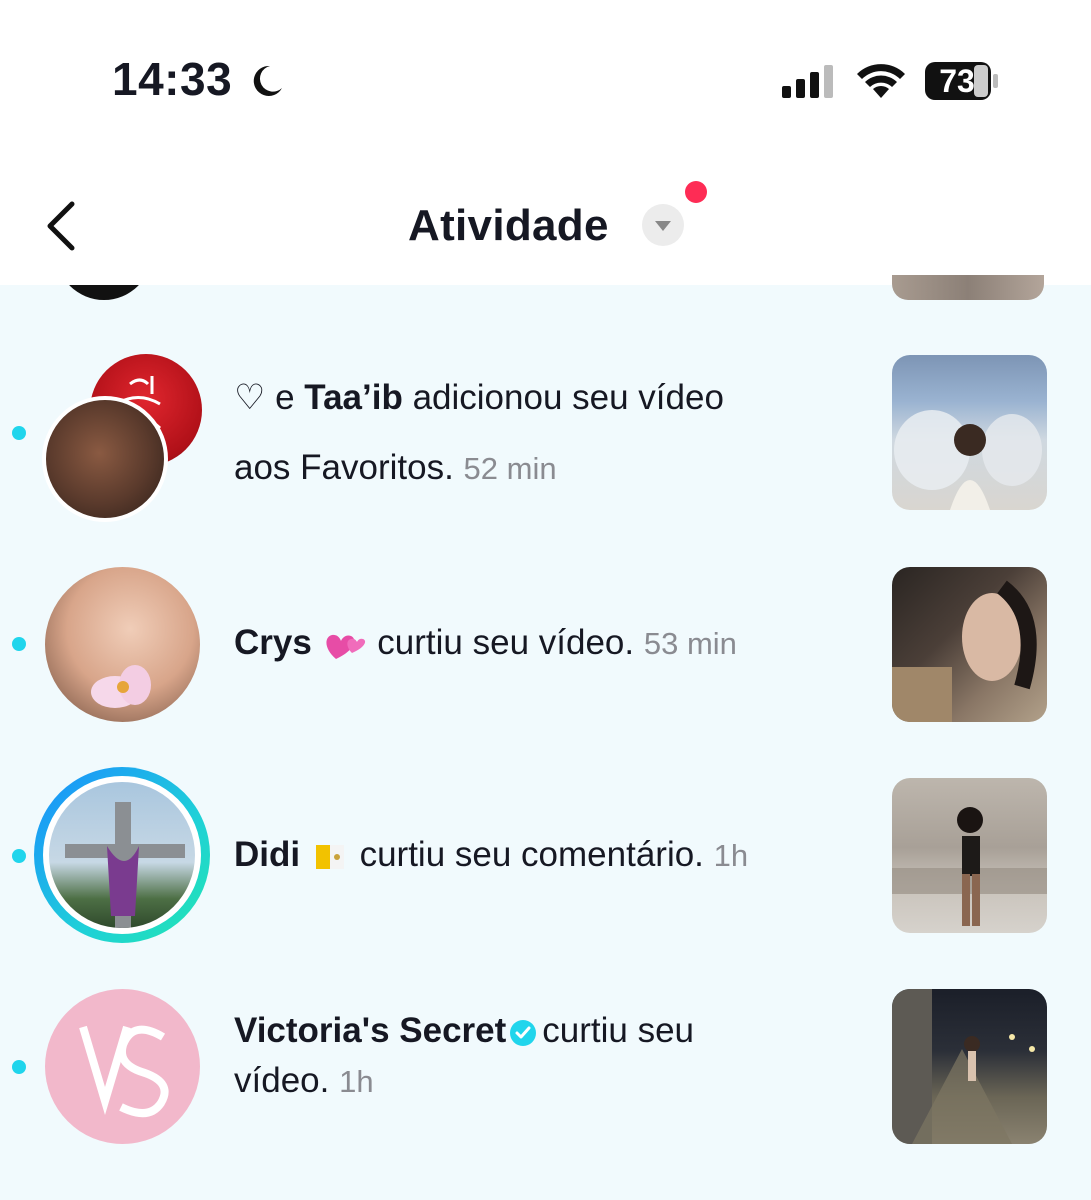  Describe the element at coordinates (353, 397) in the screenshot. I see `username: Taa’ib` at that location.